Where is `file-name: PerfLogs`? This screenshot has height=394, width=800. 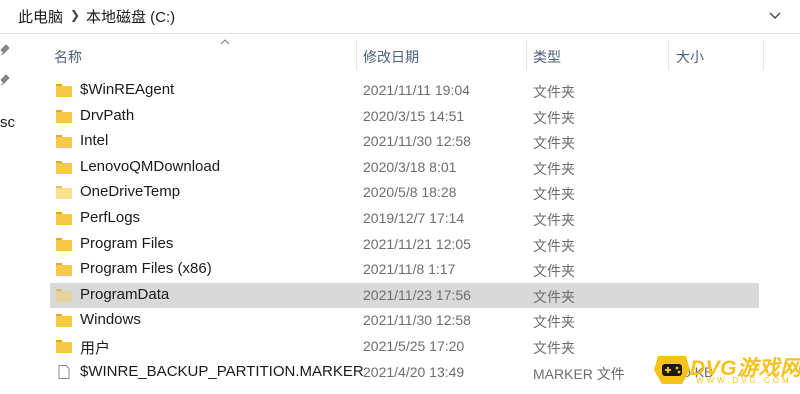
file-name: PerfLogs is located at coordinates (110, 217).